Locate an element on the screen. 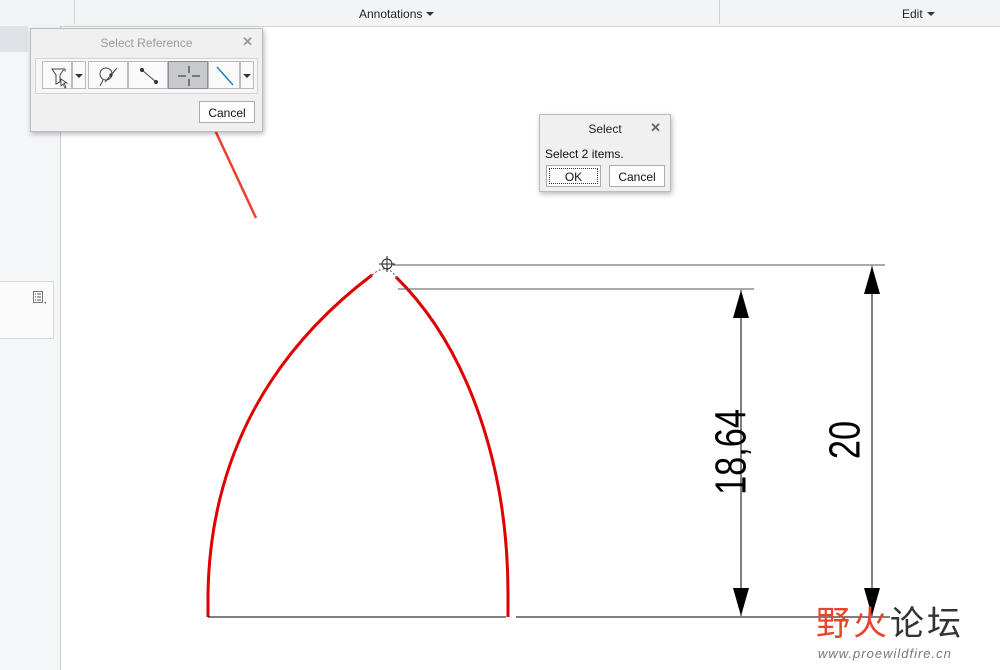 The height and width of the screenshot is (670, 1000). dimension-text-20: 20 is located at coordinates (845, 440).